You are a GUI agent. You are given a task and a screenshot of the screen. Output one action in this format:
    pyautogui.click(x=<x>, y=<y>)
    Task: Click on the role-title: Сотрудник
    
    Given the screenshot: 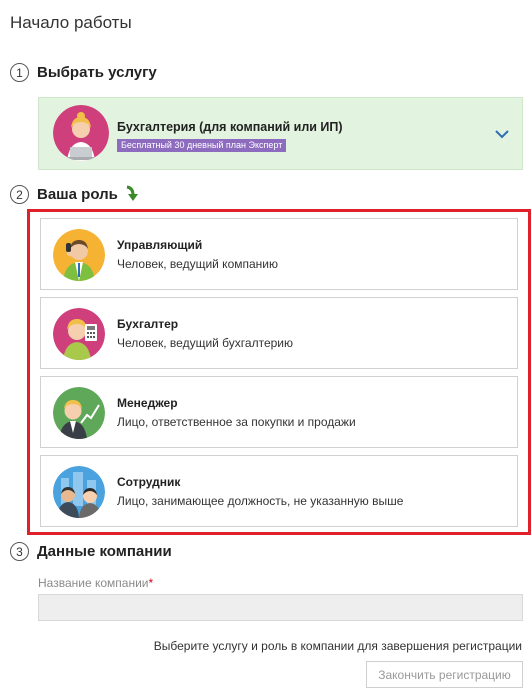 What is the action you would take?
    pyautogui.click(x=149, y=482)
    